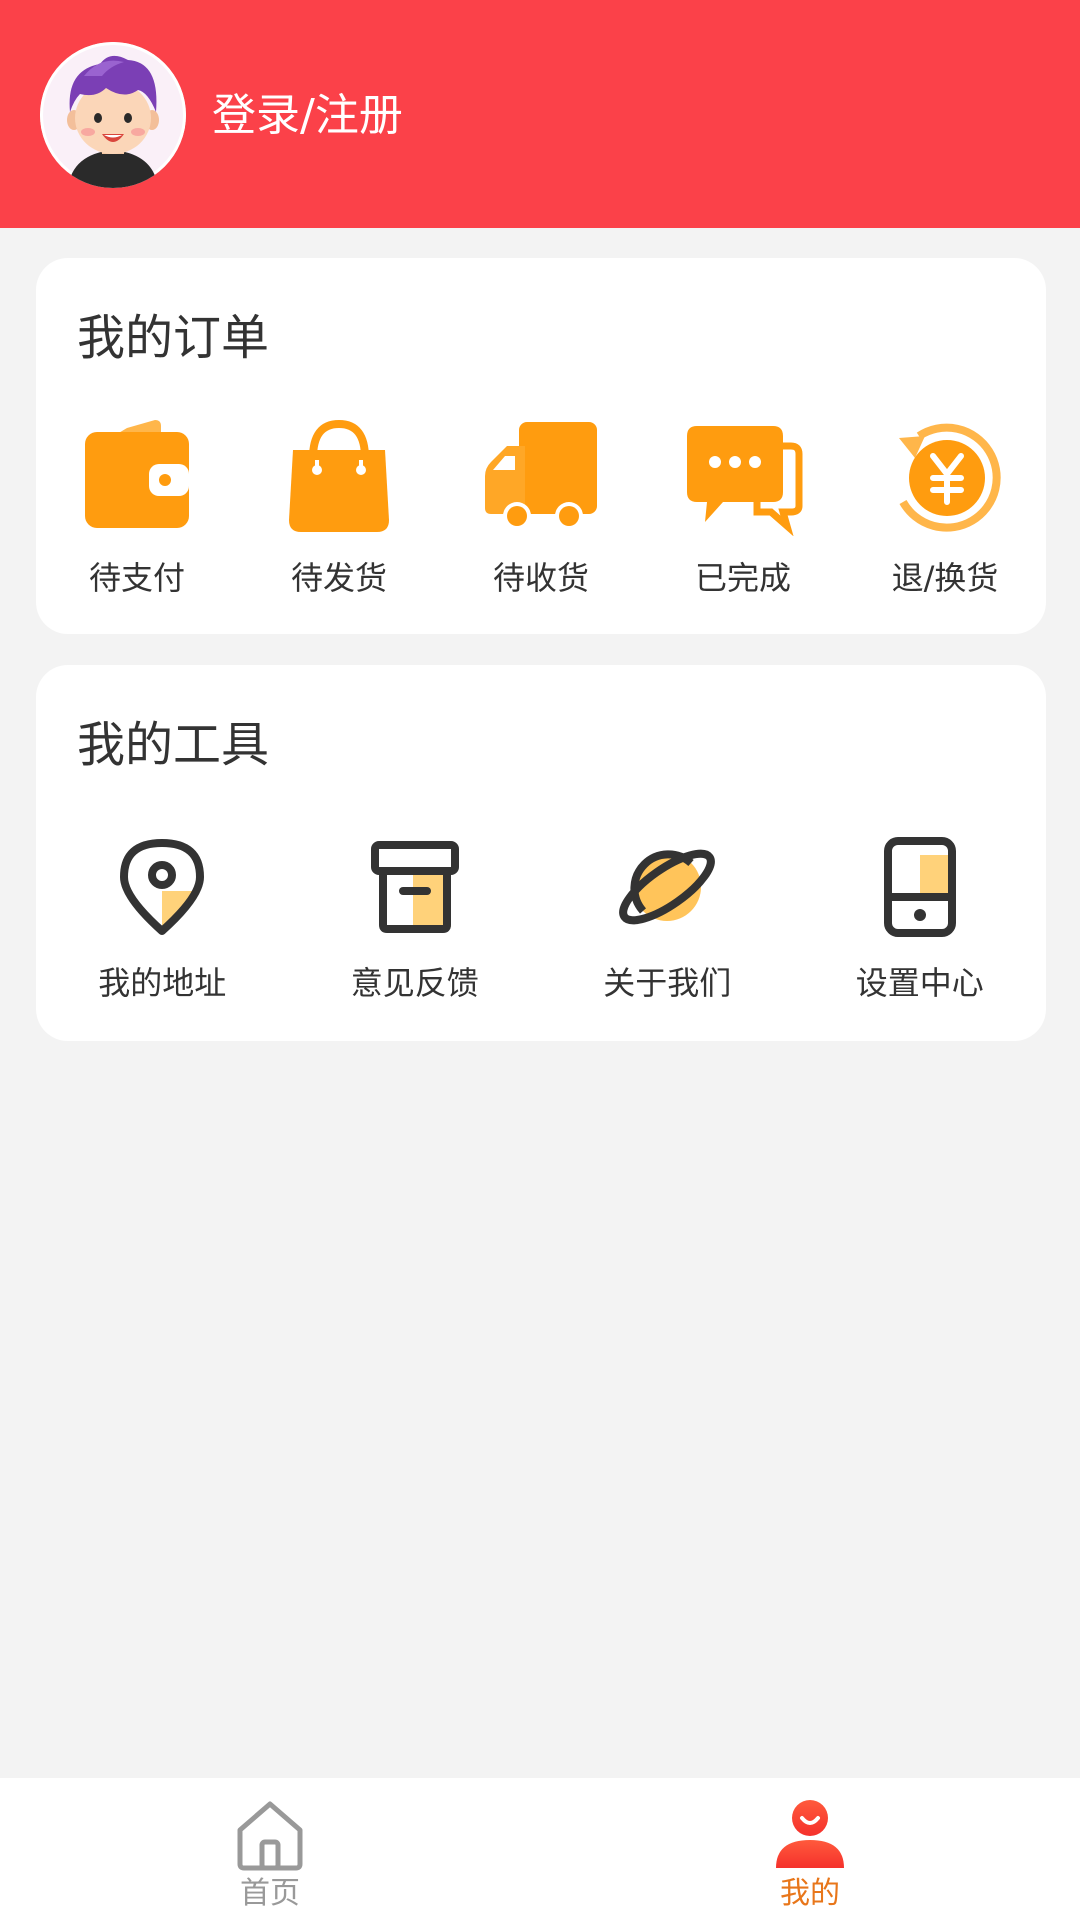 This screenshot has height=1920, width=1080. What do you see at coordinates (339, 475) in the screenshot?
I see `shopping-bag-icon` at bounding box center [339, 475].